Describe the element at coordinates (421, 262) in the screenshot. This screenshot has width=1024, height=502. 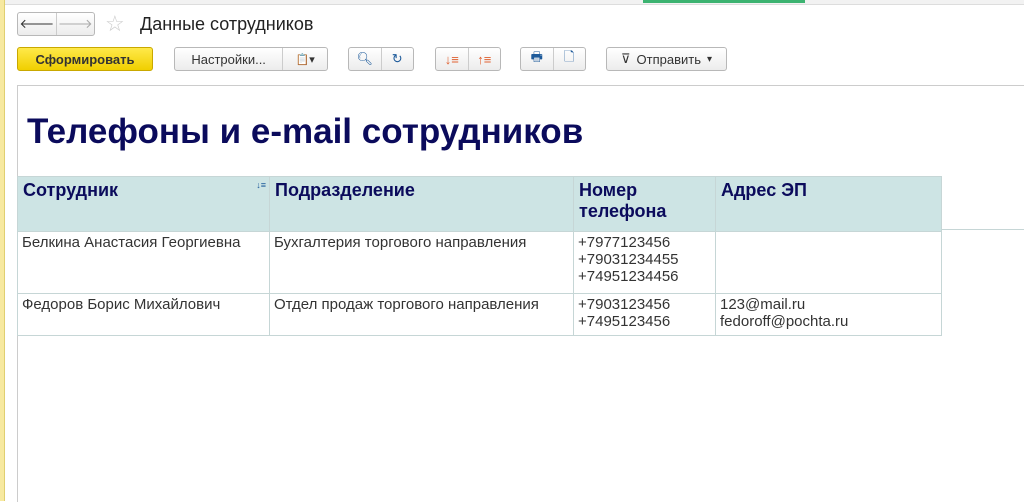
I see `department-cell: Бухгалтерия торгового направления` at that location.